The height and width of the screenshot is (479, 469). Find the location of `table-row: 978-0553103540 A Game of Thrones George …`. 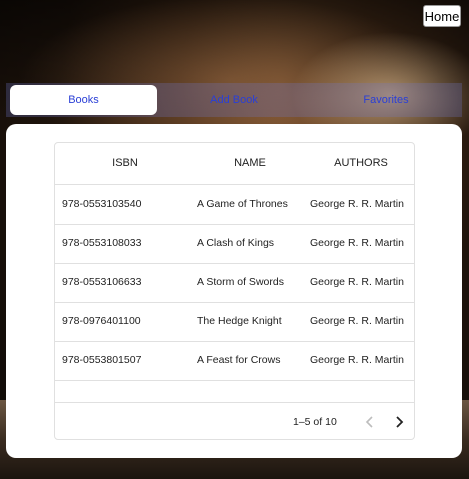

table-row: 978-0553103540 A Game of Thrones George … is located at coordinates (234, 205).